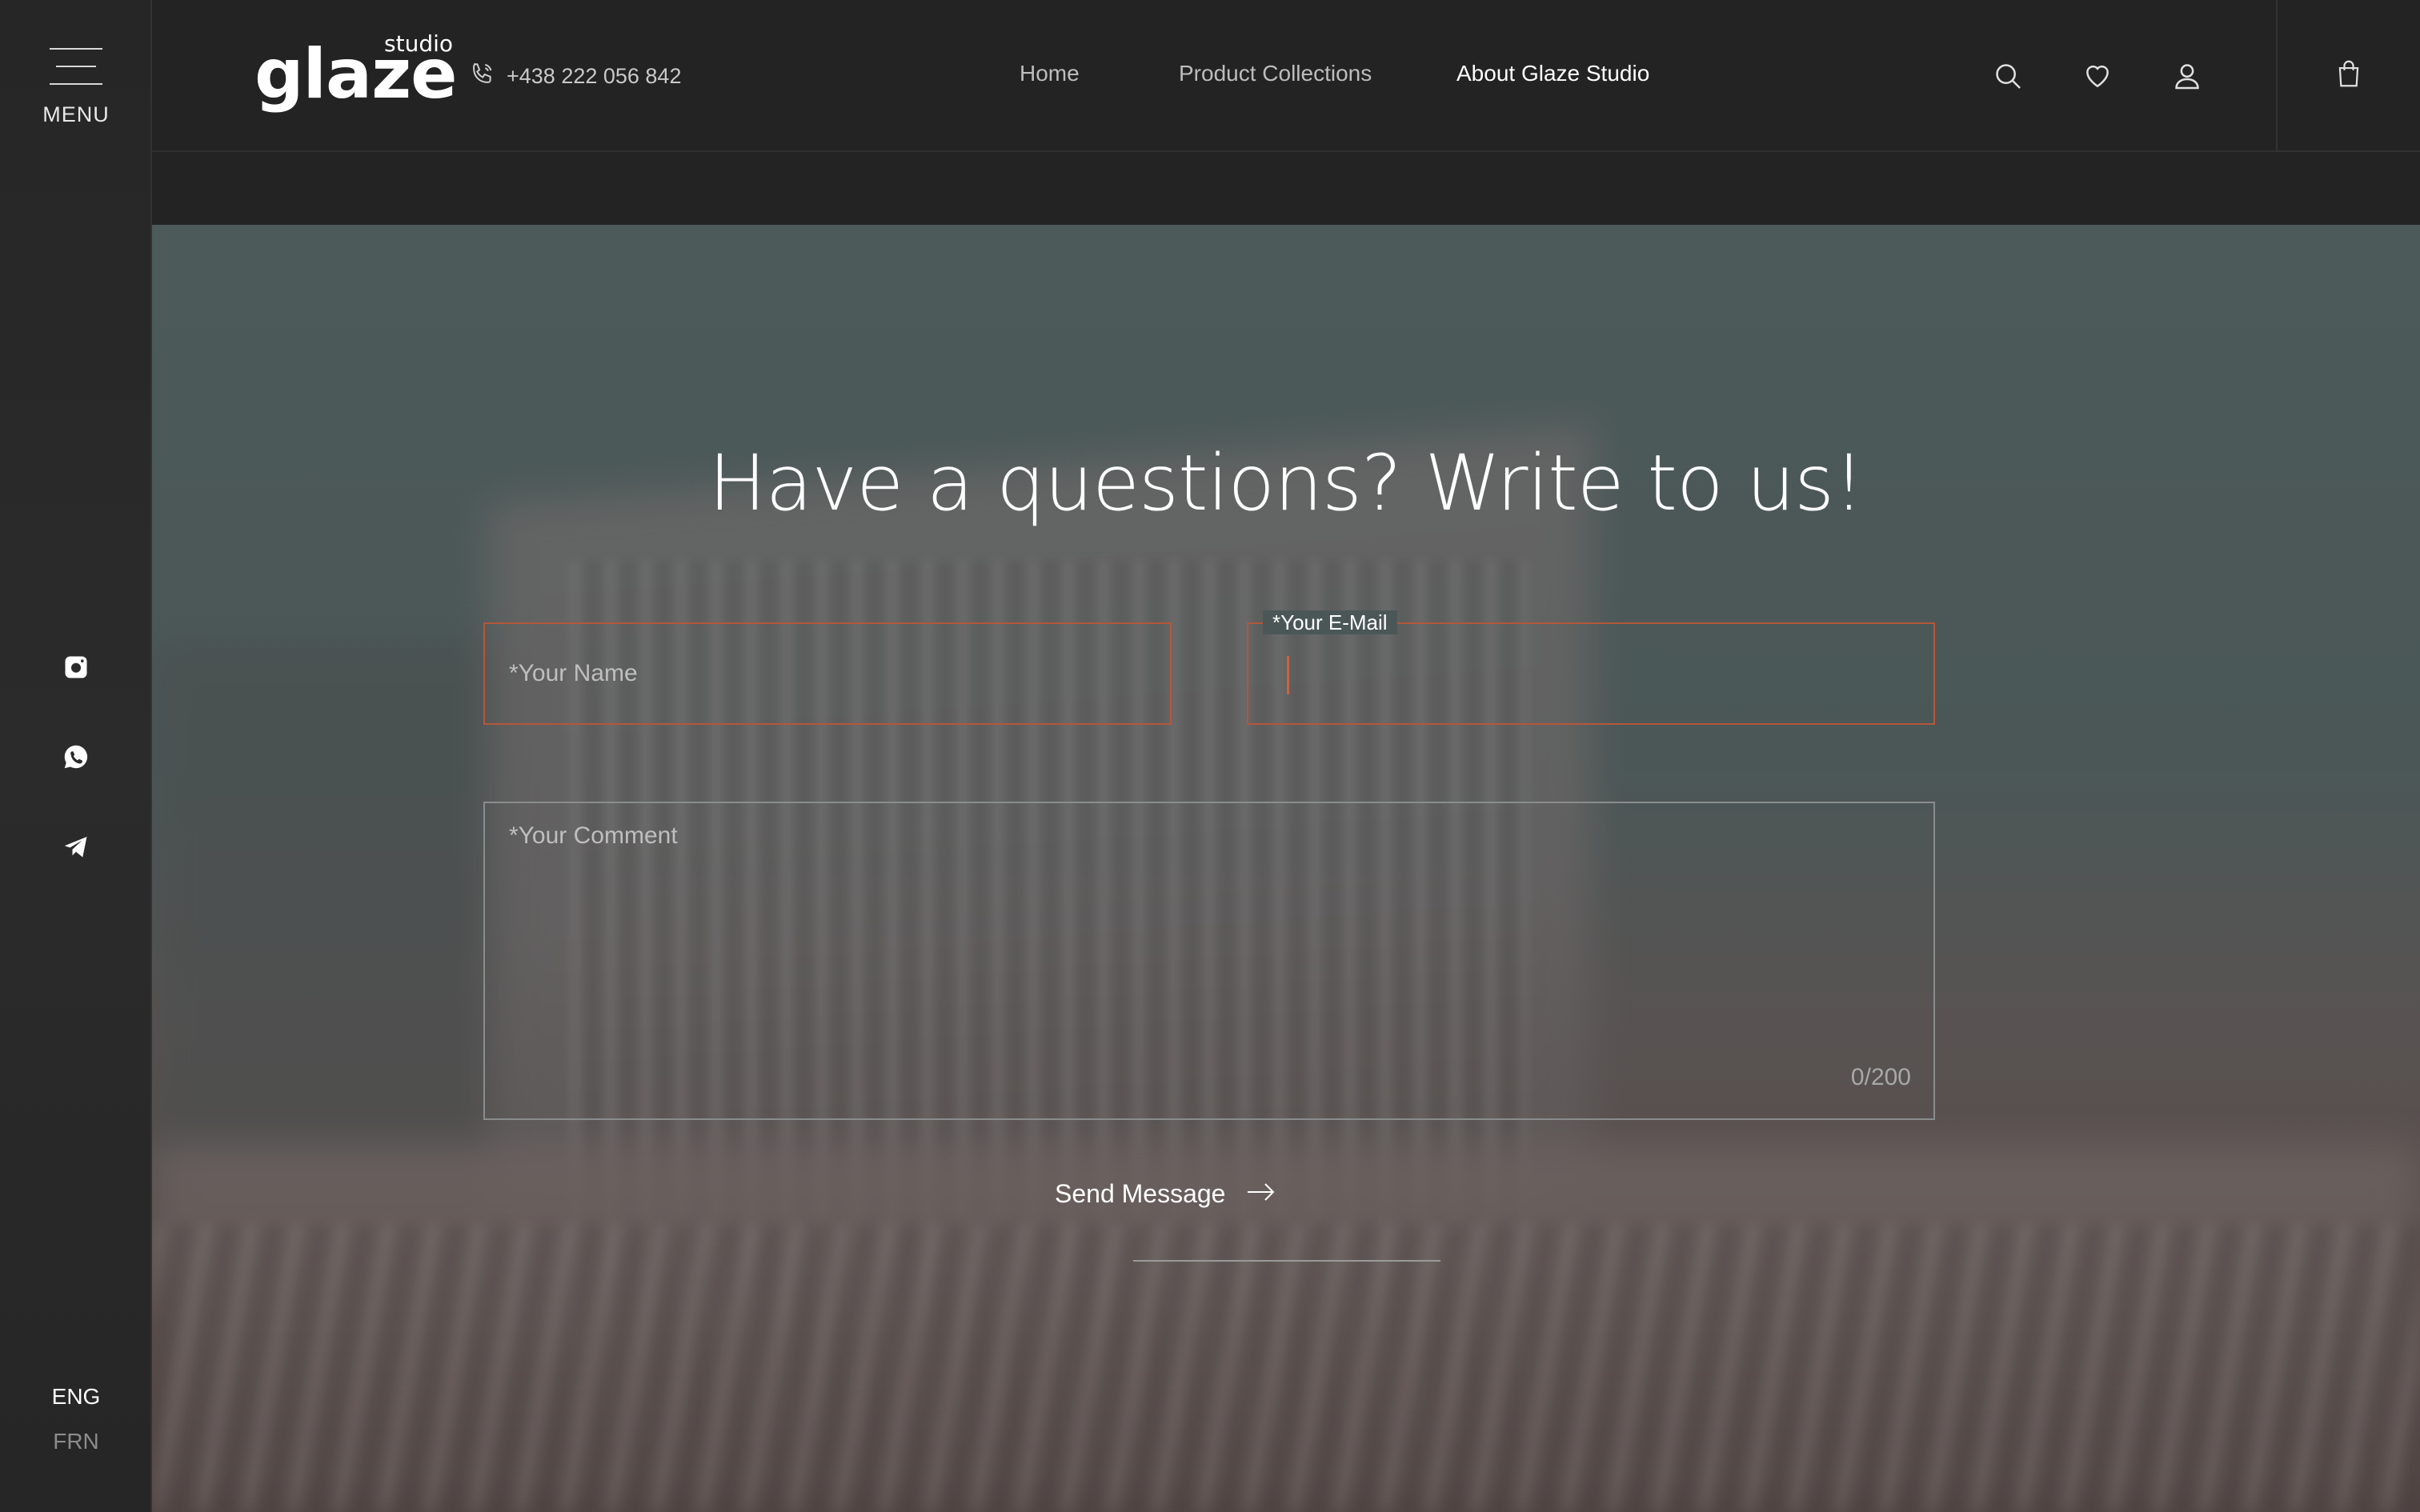 This screenshot has width=2420, height=1512. Describe the element at coordinates (76, 667) in the screenshot. I see `instagram-icon` at that location.